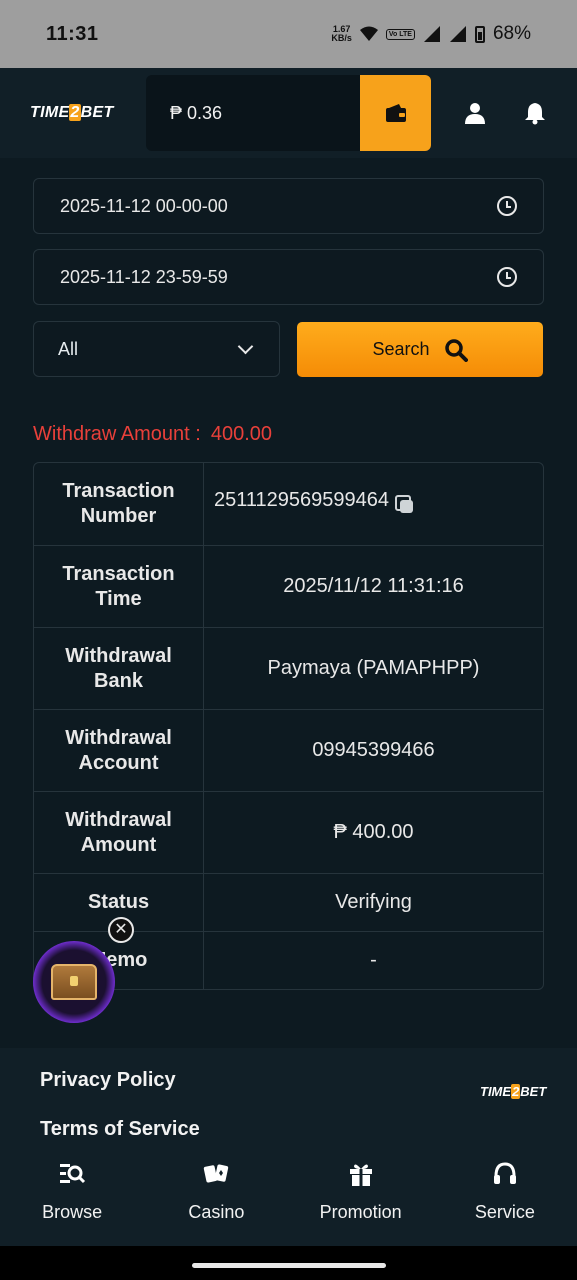 The width and height of the screenshot is (577, 1280). What do you see at coordinates (341, 33) in the screenshot?
I see `network-speed: 1.67 KB/s` at bounding box center [341, 33].